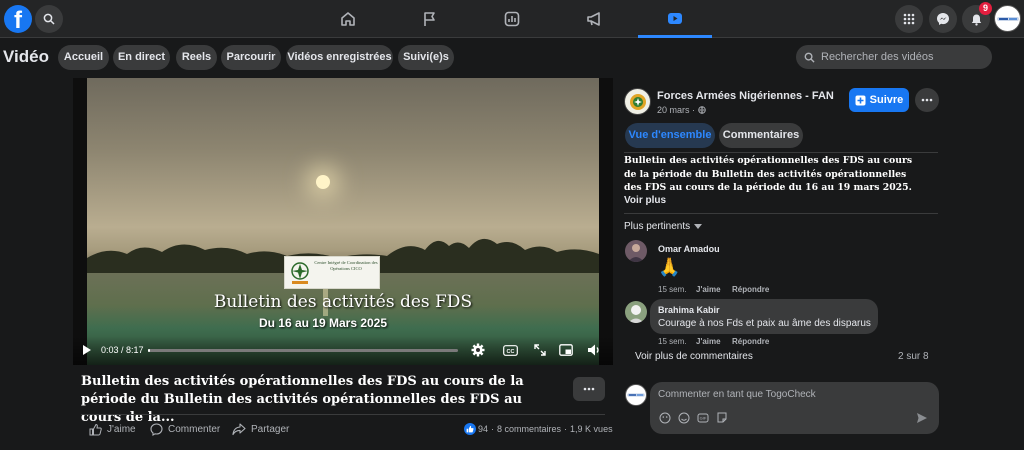 The width and height of the screenshot is (1024, 450). What do you see at coordinates (689, 249) in the screenshot?
I see `comment-author: Omar Amadou` at bounding box center [689, 249].